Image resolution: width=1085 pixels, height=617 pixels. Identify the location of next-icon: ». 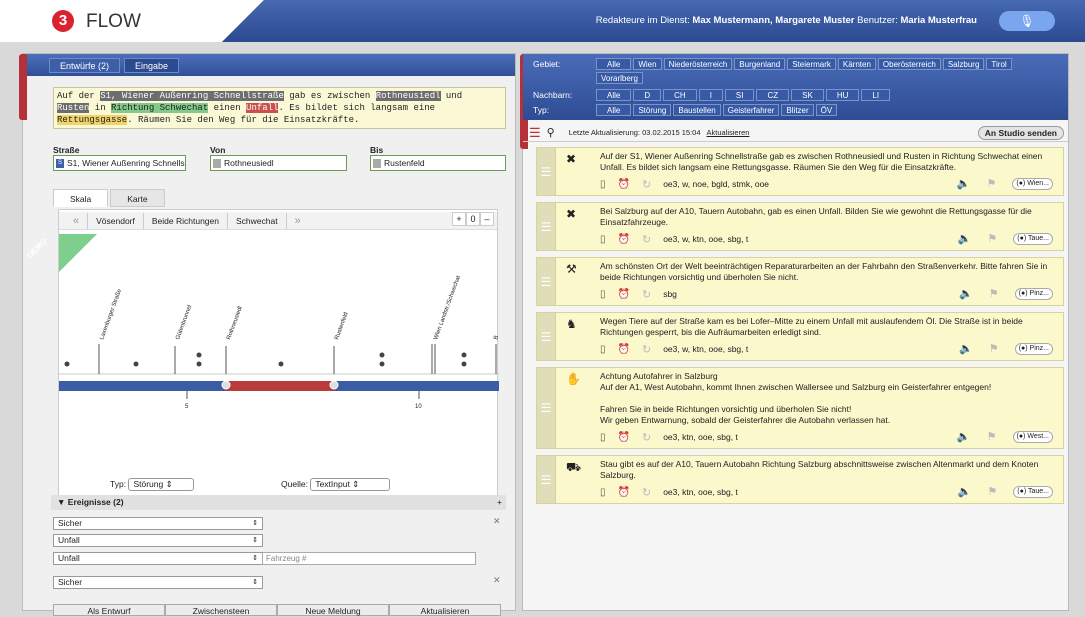
(298, 221).